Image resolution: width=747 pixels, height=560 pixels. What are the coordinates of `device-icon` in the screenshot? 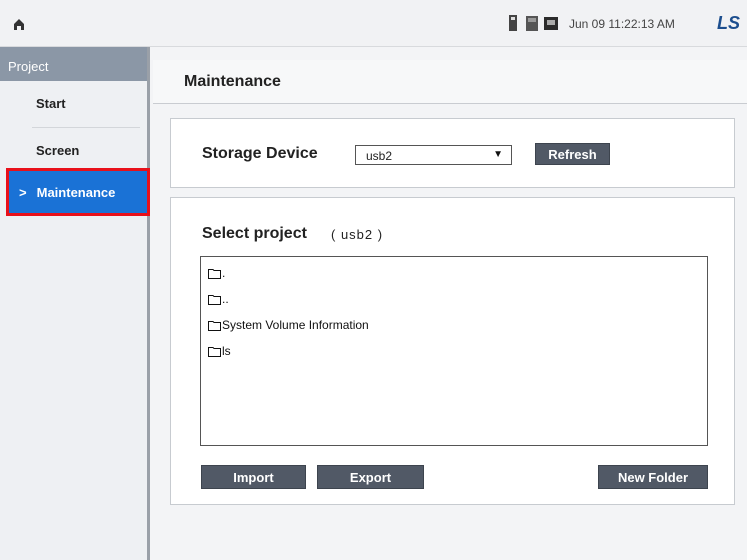 It's located at (551, 25).